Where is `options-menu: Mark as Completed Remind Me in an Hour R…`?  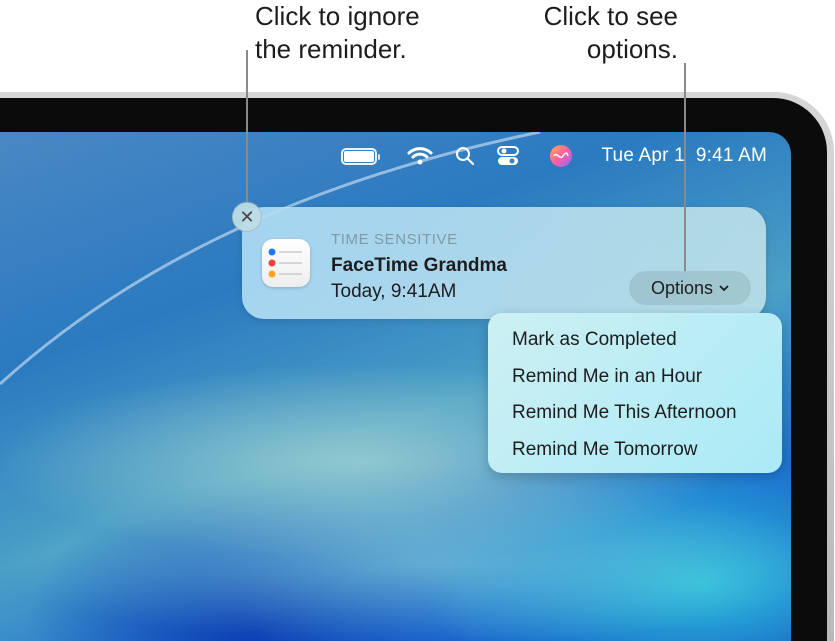 options-menu: Mark as Completed Remind Me in an Hour R… is located at coordinates (635, 393).